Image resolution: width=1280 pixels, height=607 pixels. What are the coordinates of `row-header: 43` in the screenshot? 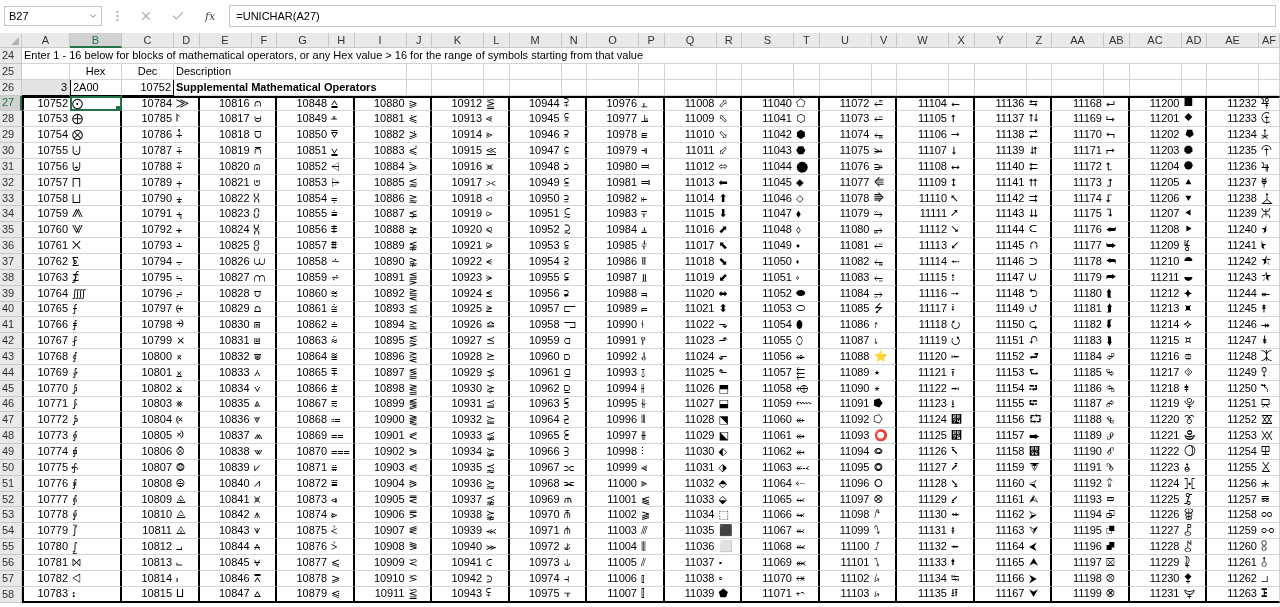 It's located at (11, 357).